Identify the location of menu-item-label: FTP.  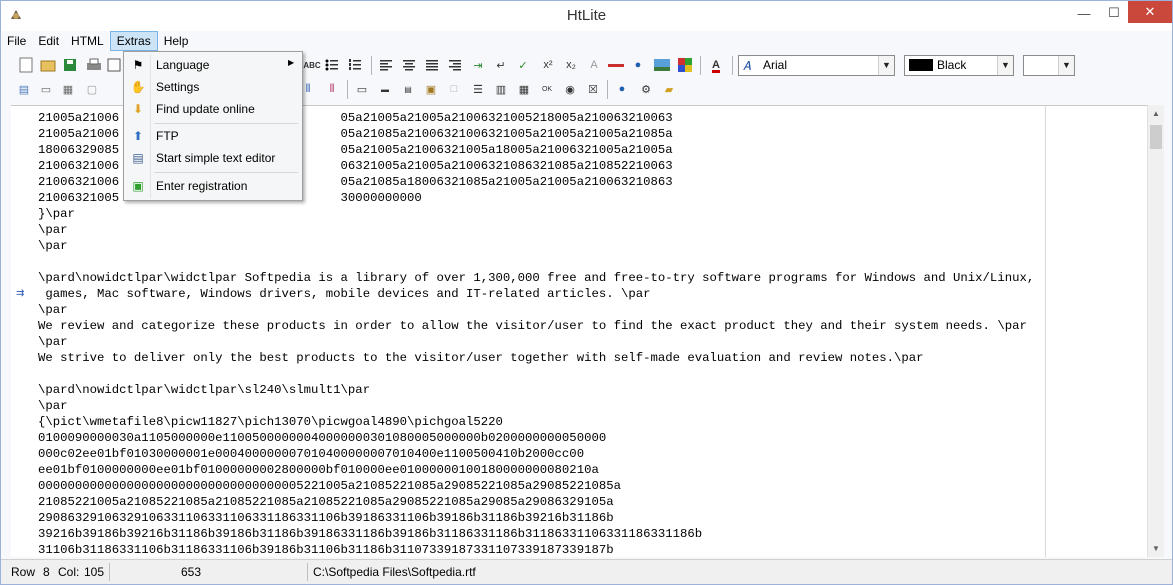
(167, 136).